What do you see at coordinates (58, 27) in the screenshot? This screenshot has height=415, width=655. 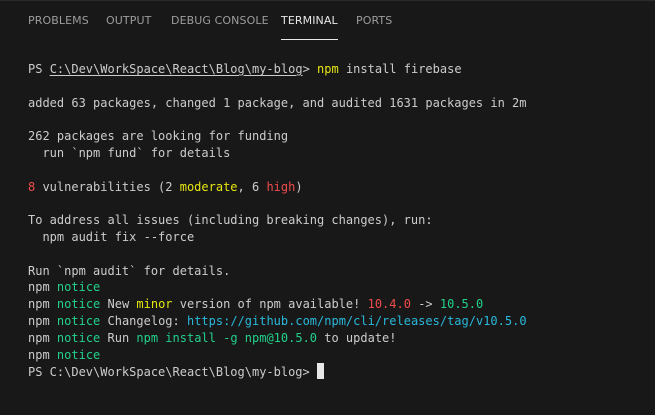 I see `tab-problems: PROBLEMS` at bounding box center [58, 27].